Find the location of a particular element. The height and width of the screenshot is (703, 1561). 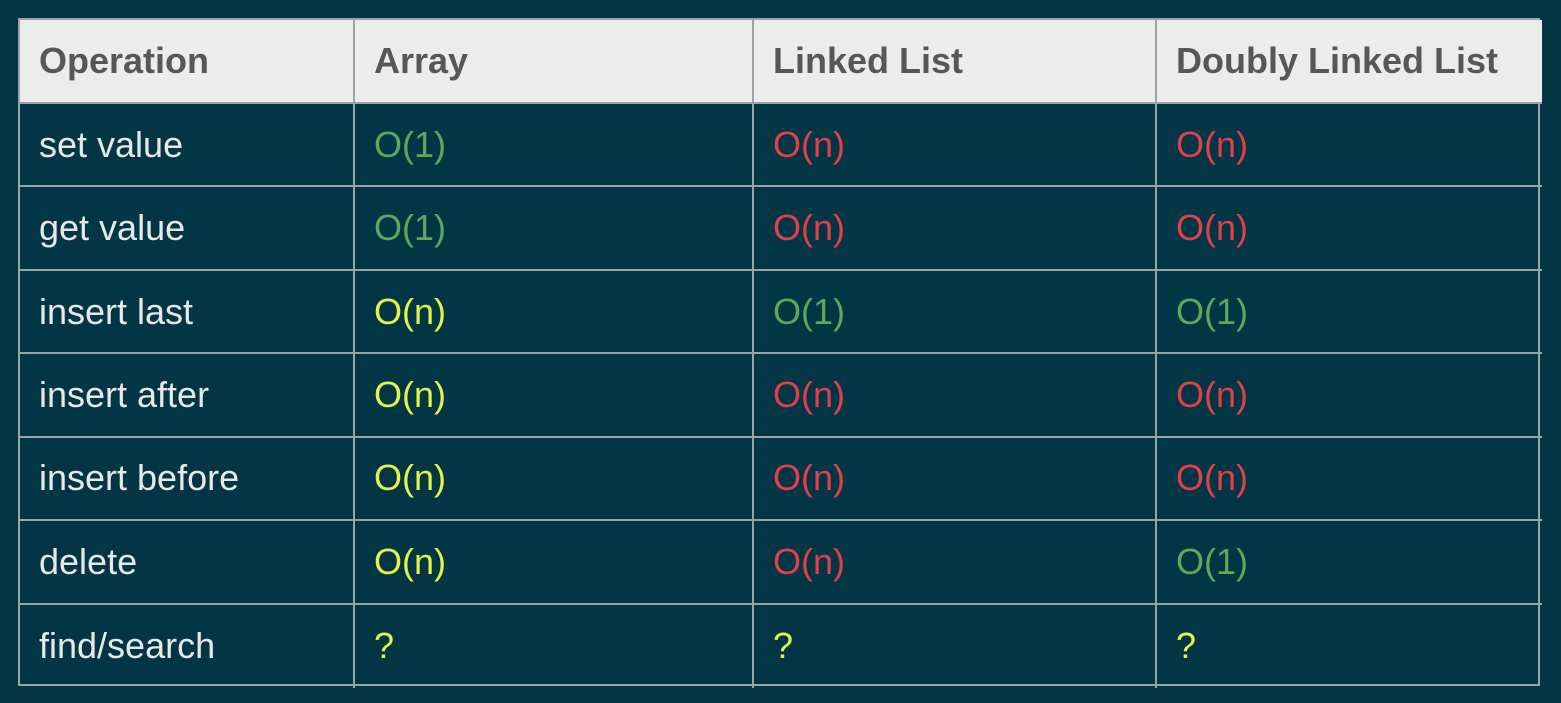

operation-cell: insert before is located at coordinates (187, 479).